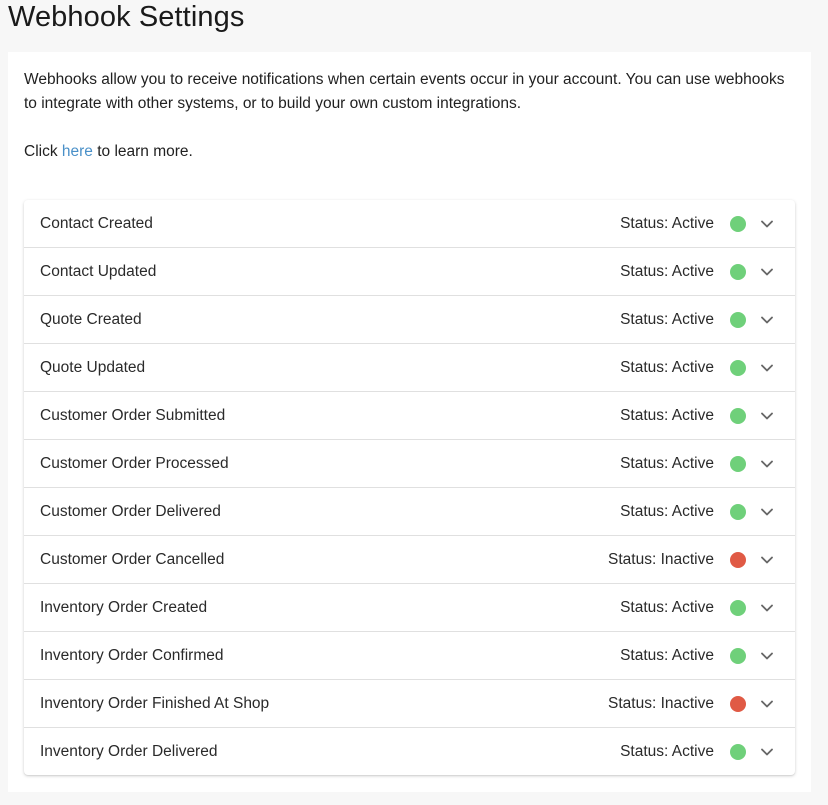 The image size is (828, 805). Describe the element at coordinates (409, 272) in the screenshot. I see `webhook-row: Contact Updated Status: Active` at that location.